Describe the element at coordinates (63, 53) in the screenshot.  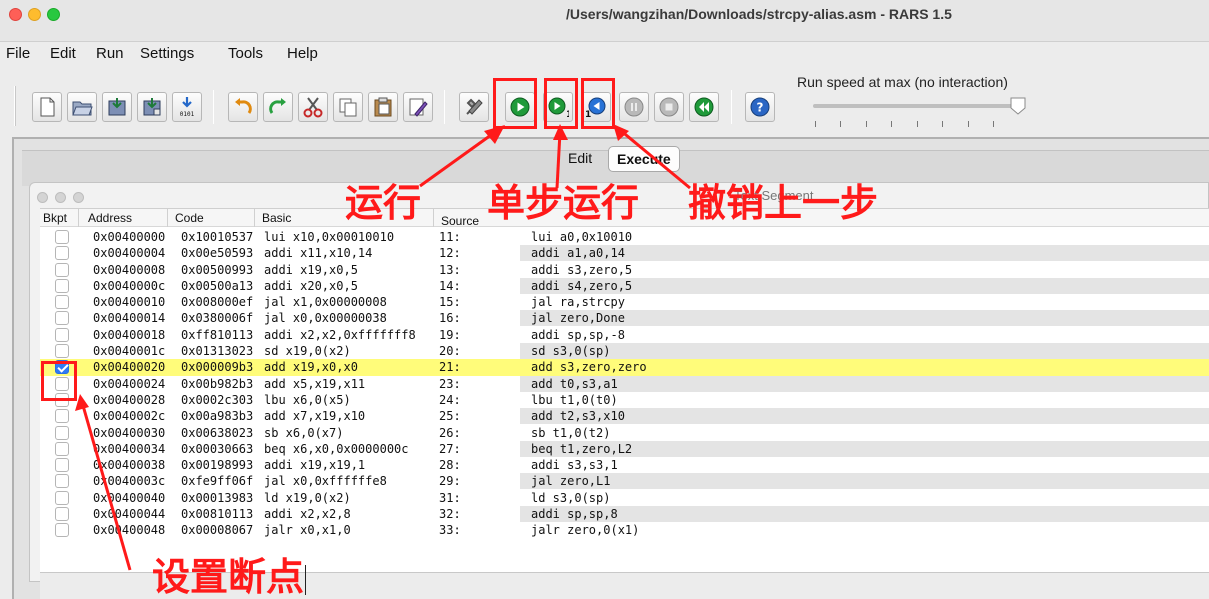
I see `menu-edit: Edit` at that location.